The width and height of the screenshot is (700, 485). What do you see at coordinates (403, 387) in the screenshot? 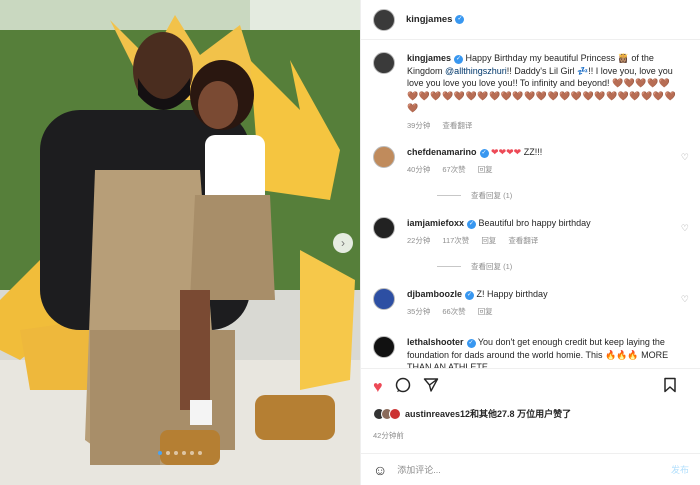
I see `comment-bubble-icon` at bounding box center [403, 387].